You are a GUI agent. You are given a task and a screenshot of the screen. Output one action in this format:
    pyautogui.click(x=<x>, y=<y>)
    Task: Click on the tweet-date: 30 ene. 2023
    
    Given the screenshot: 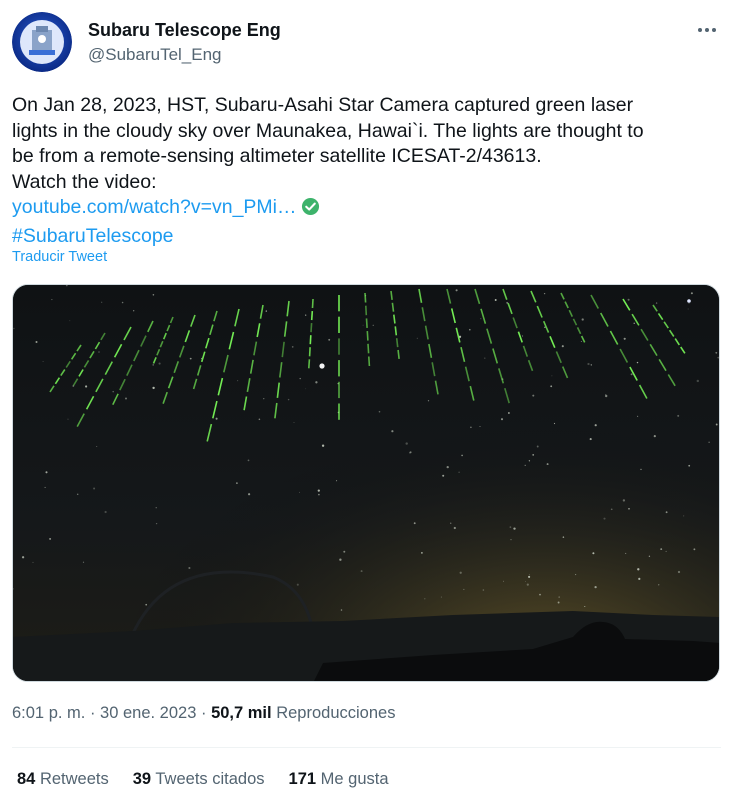 What is the action you would take?
    pyautogui.click(x=148, y=713)
    